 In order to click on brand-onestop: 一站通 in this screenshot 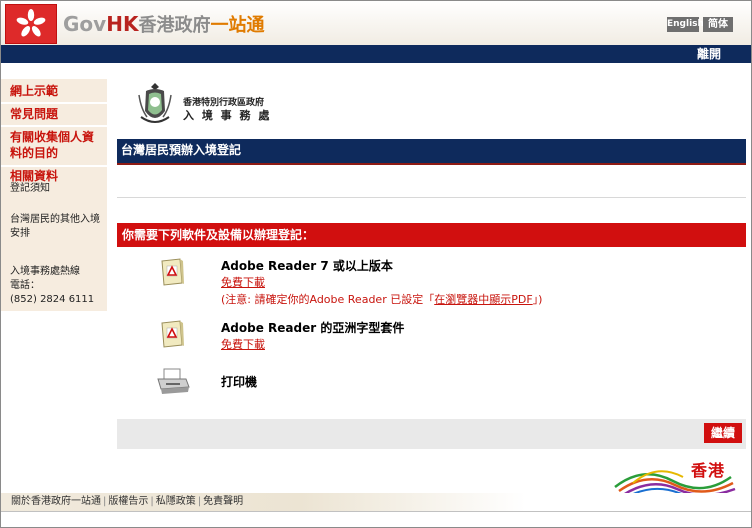, I will do `click(237, 25)`.